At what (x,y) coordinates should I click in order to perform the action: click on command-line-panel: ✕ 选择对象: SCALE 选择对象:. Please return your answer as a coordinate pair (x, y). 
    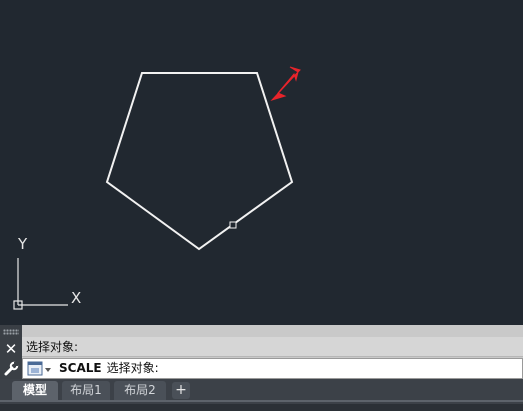
    Looking at the image, I should click on (261, 352).